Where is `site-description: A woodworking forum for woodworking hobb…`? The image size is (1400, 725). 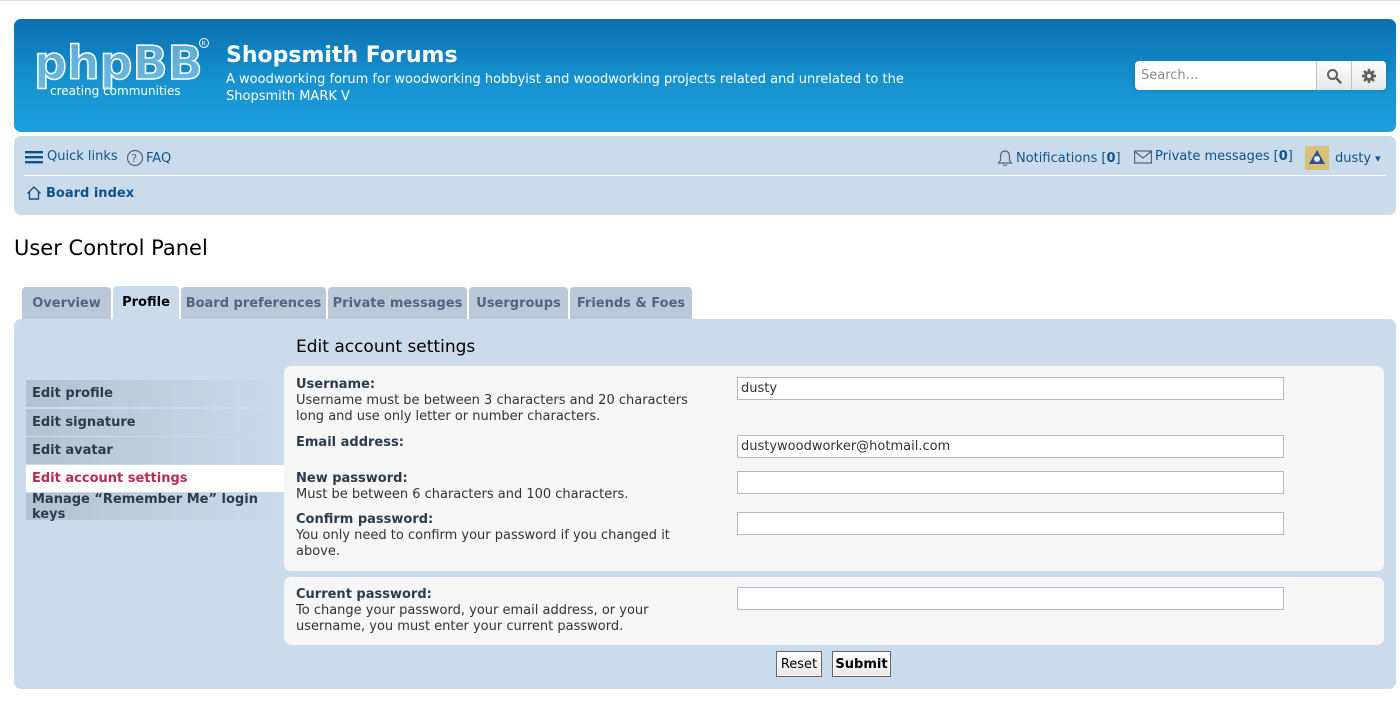 site-description: A woodworking forum for woodworking hobb… is located at coordinates (565, 88).